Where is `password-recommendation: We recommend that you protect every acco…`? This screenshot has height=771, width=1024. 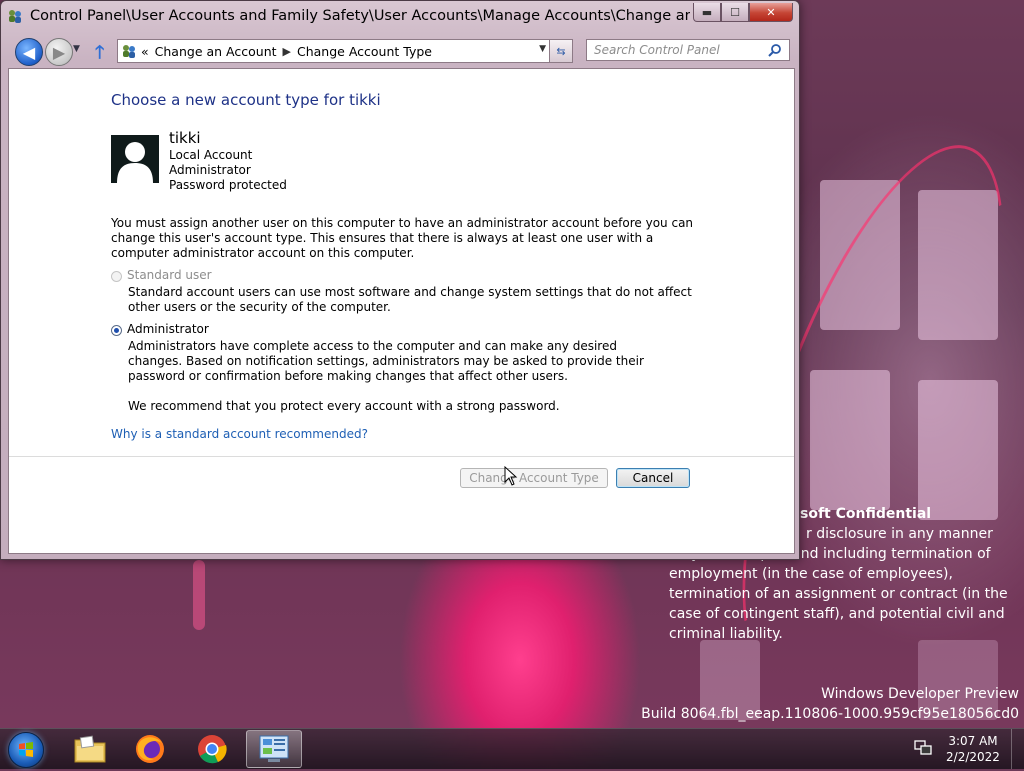 password-recommendation: We recommend that you protect every acco… is located at coordinates (344, 406).